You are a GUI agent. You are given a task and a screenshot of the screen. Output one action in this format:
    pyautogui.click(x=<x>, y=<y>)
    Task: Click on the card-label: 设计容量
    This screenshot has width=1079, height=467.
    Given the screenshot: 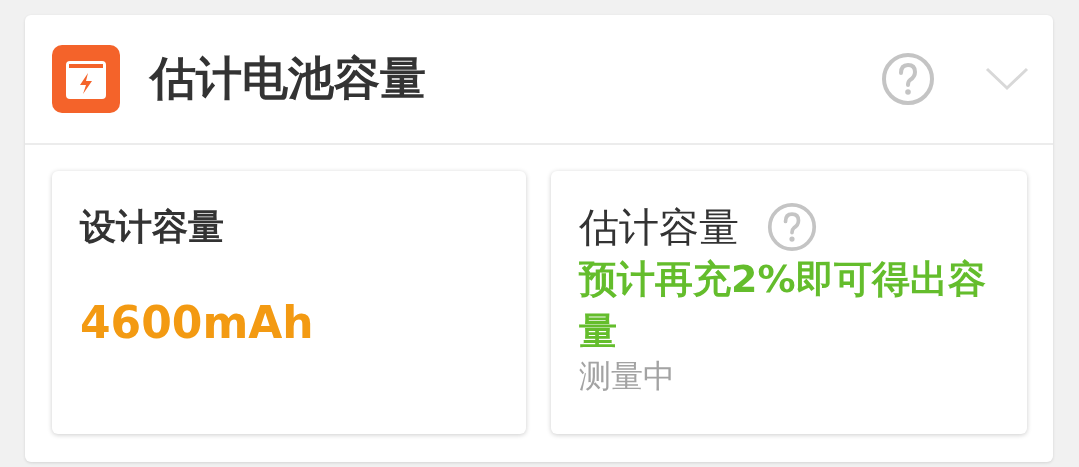 What is the action you would take?
    pyautogui.click(x=152, y=227)
    